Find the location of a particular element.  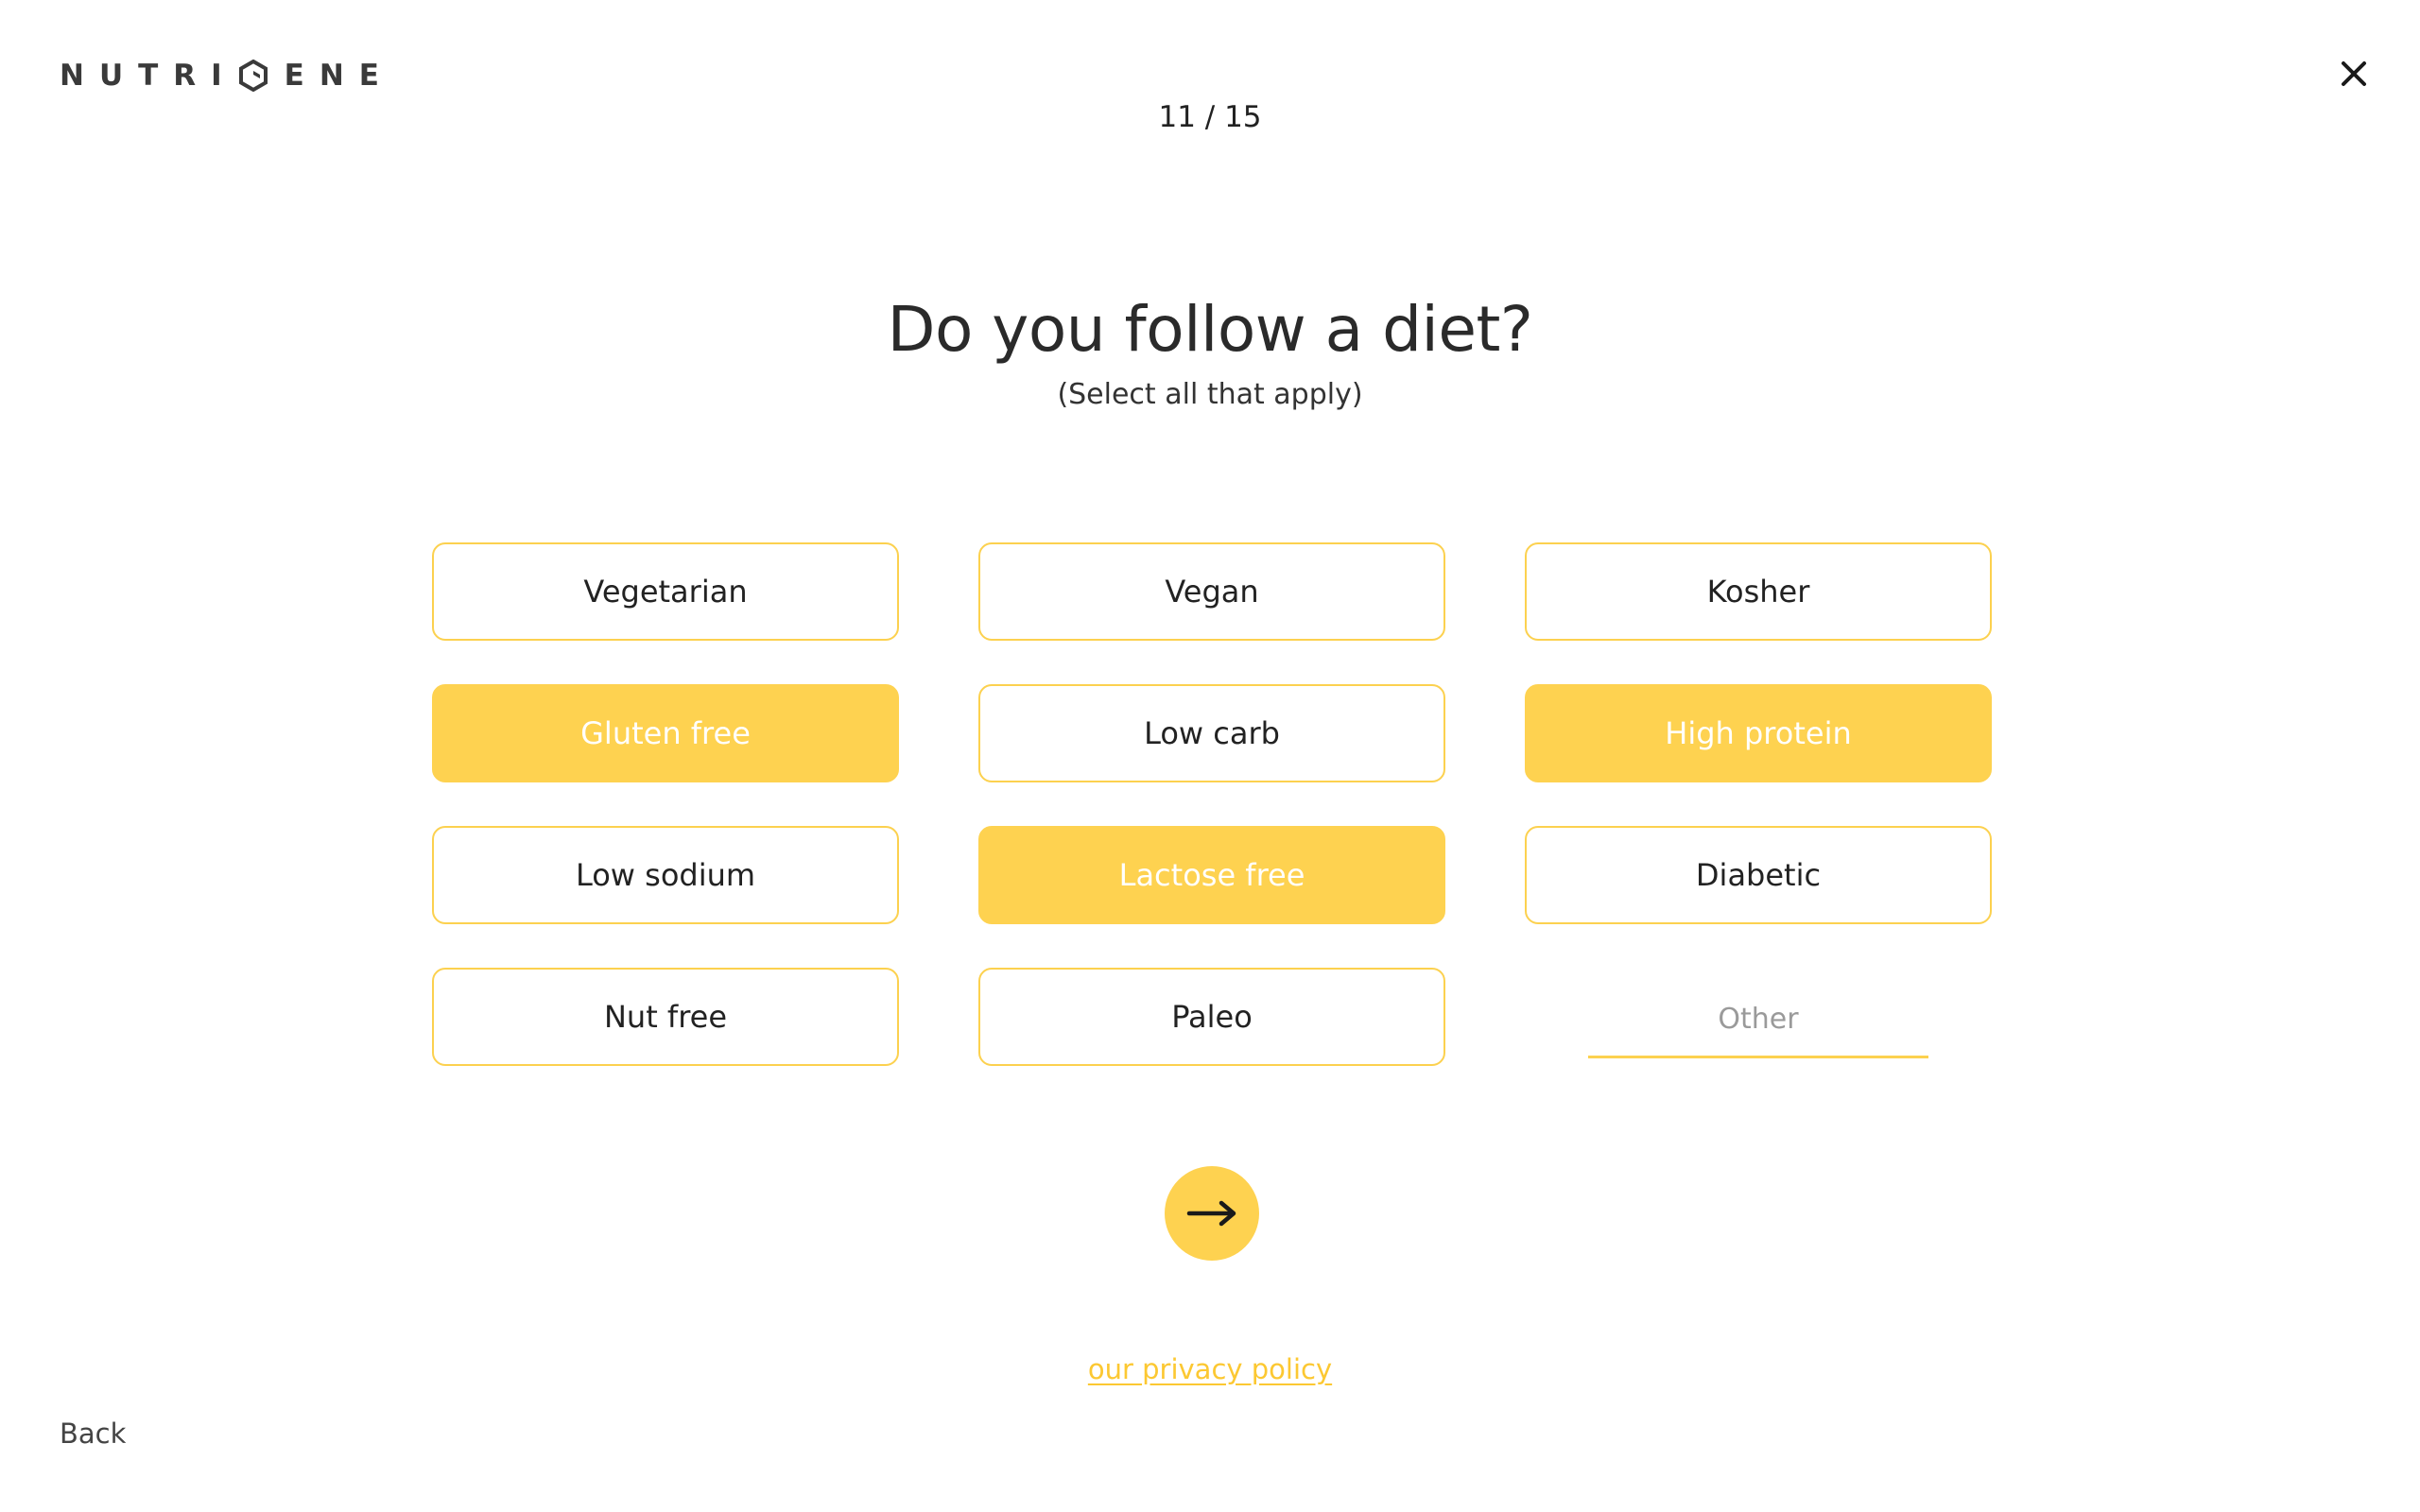

question-subtitle: (Select all that apply) is located at coordinates (1210, 394).